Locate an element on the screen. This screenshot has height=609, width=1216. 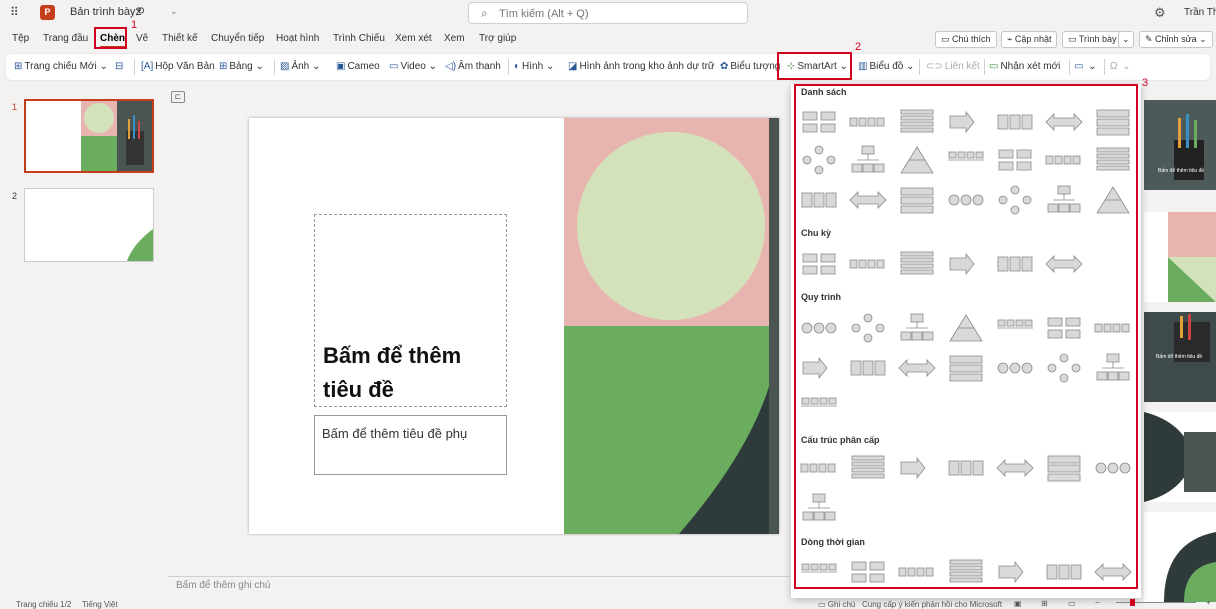
comments-button: ▭ Chú thích is located at coordinates (966, 39).